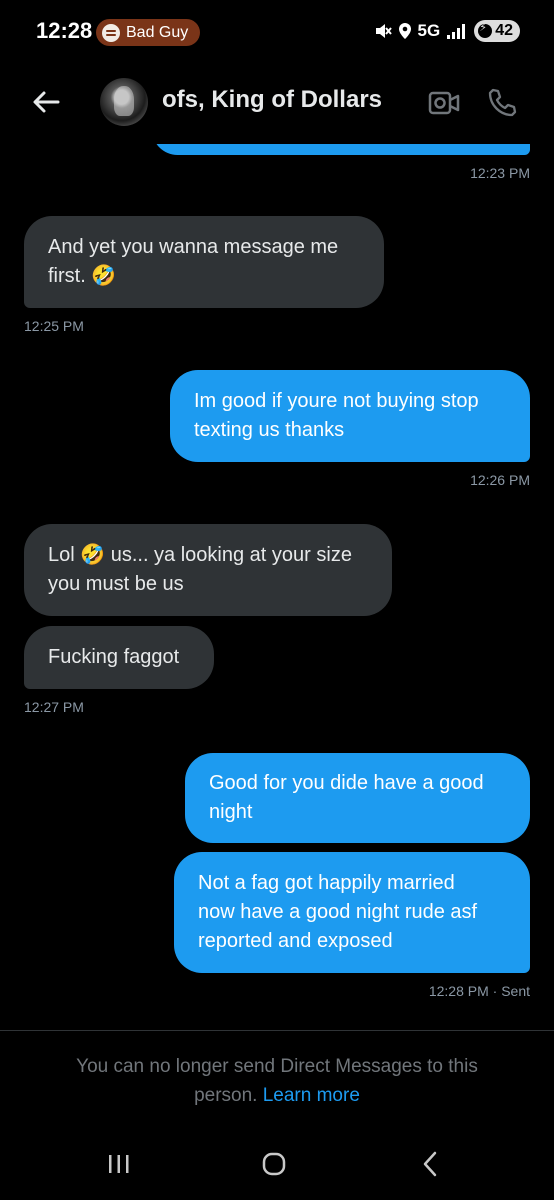 The width and height of the screenshot is (554, 1200). Describe the element at coordinates (200, 555) in the screenshot. I see `message-text-line: Lol 🤣 us... ya looking at your size` at that location.